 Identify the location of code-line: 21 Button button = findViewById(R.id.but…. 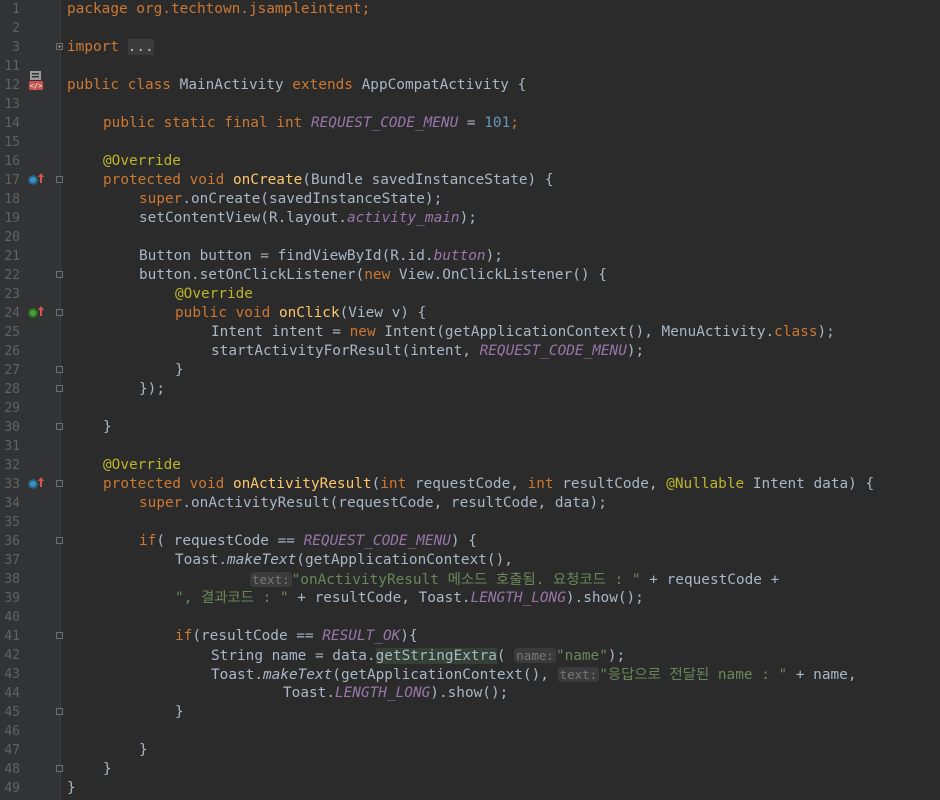
(470, 256).